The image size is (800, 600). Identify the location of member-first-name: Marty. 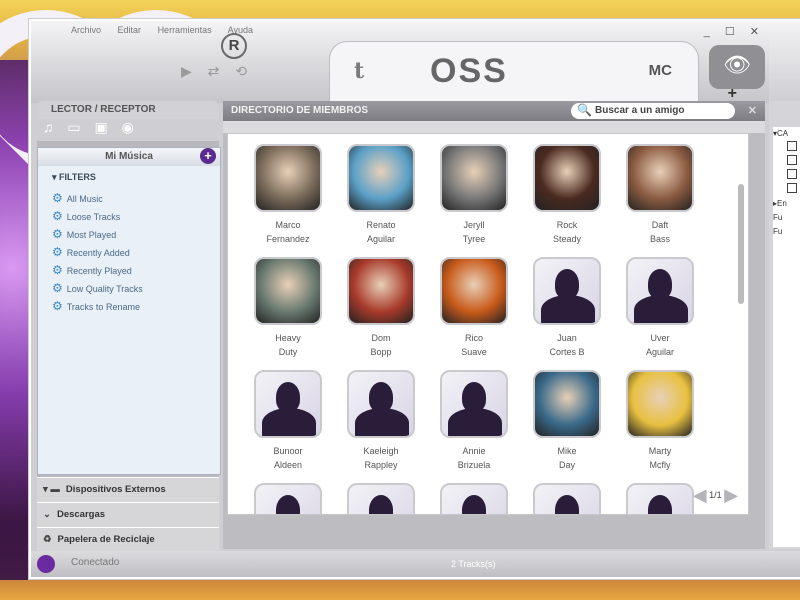
(660, 451).